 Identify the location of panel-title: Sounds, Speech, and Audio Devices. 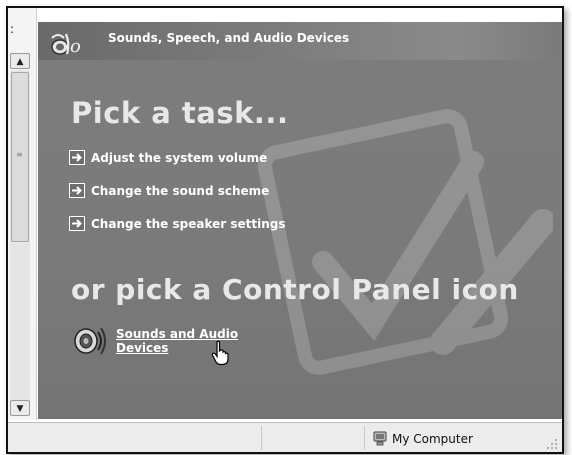
(229, 38).